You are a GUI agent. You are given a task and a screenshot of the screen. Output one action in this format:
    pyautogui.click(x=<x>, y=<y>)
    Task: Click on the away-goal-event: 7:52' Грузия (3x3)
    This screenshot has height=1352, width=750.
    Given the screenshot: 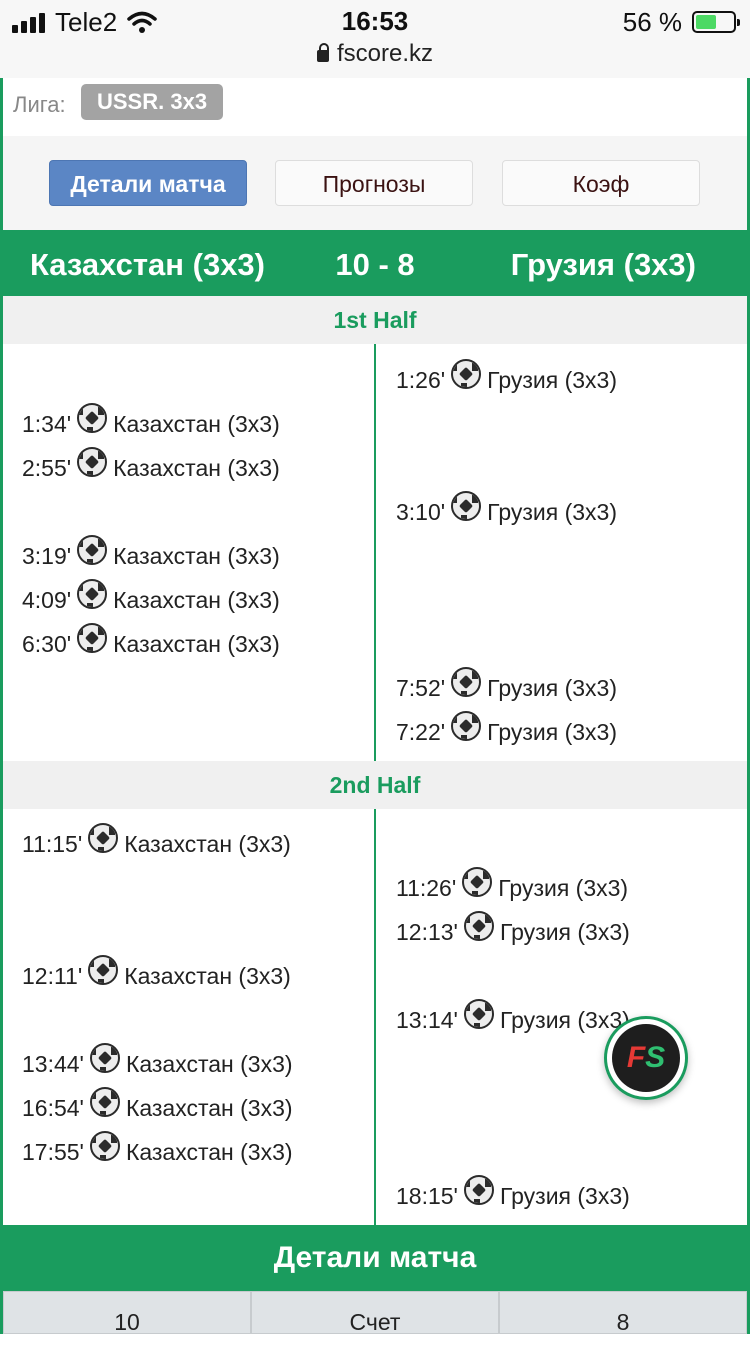 What is the action you would take?
    pyautogui.click(x=506, y=687)
    